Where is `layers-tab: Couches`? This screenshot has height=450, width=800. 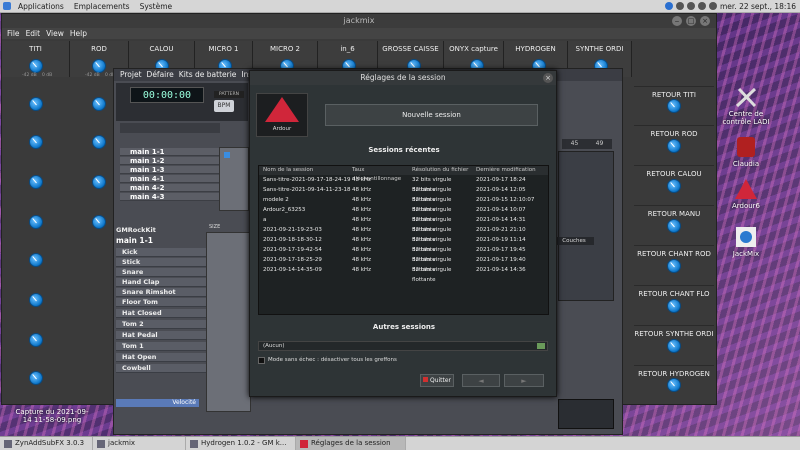 layers-tab: Couches is located at coordinates (574, 241).